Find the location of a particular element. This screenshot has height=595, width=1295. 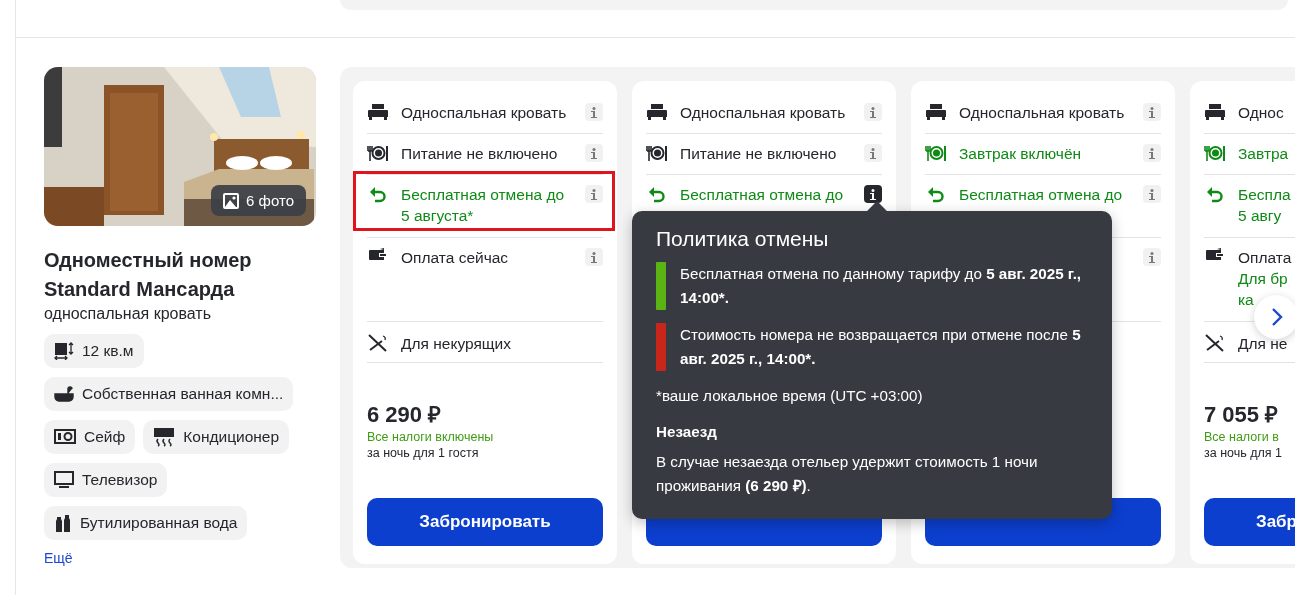

amenity-chip: Кондиционер is located at coordinates (216, 437).